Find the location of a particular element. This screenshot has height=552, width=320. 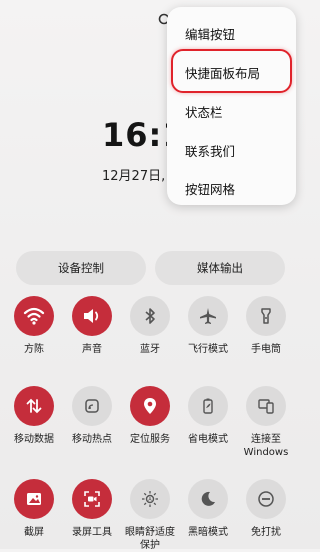

menu-item-contact-us: 联系我们 is located at coordinates (210, 150).